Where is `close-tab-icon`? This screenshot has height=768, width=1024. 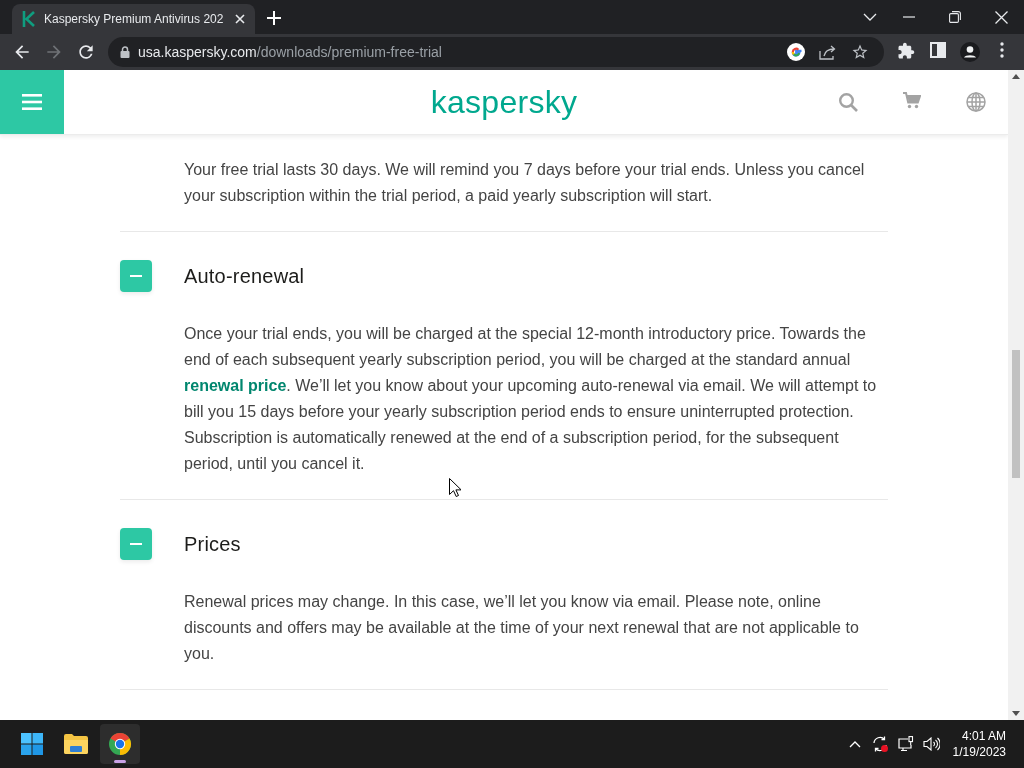
close-tab-icon is located at coordinates (240, 19).